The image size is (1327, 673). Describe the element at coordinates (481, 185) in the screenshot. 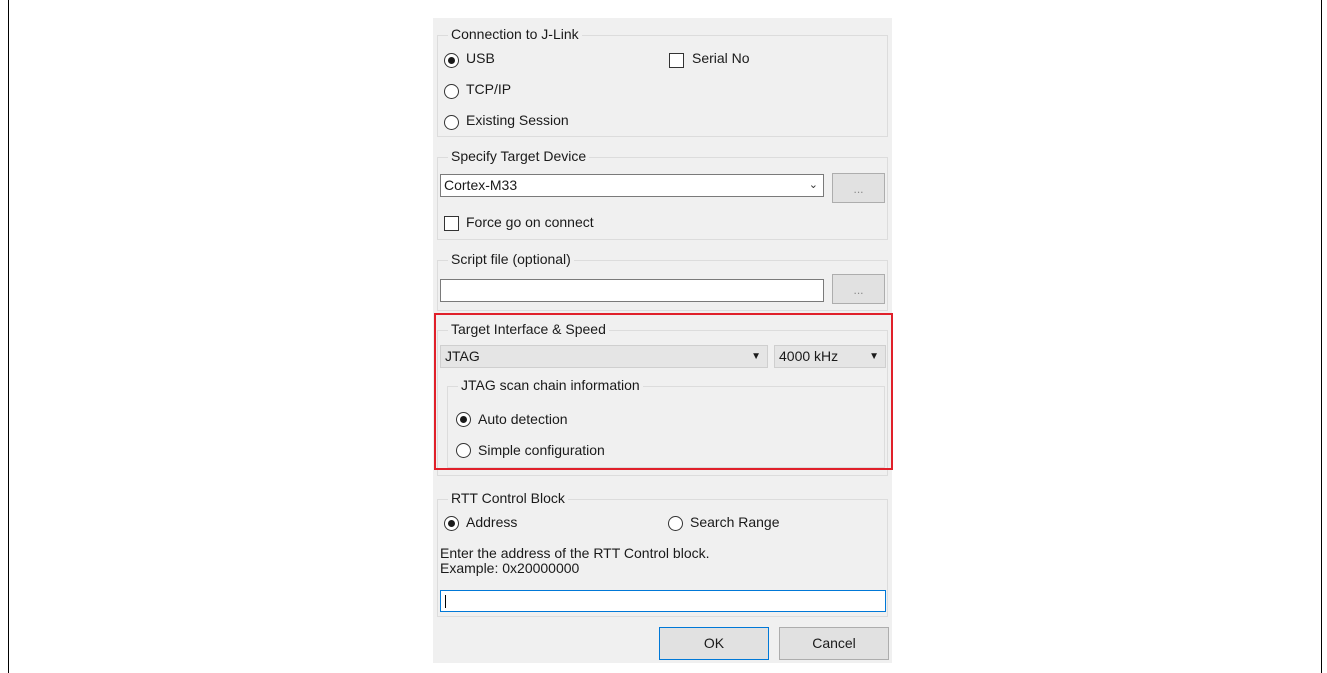

I see `device-select-value: Cortex-M33` at that location.